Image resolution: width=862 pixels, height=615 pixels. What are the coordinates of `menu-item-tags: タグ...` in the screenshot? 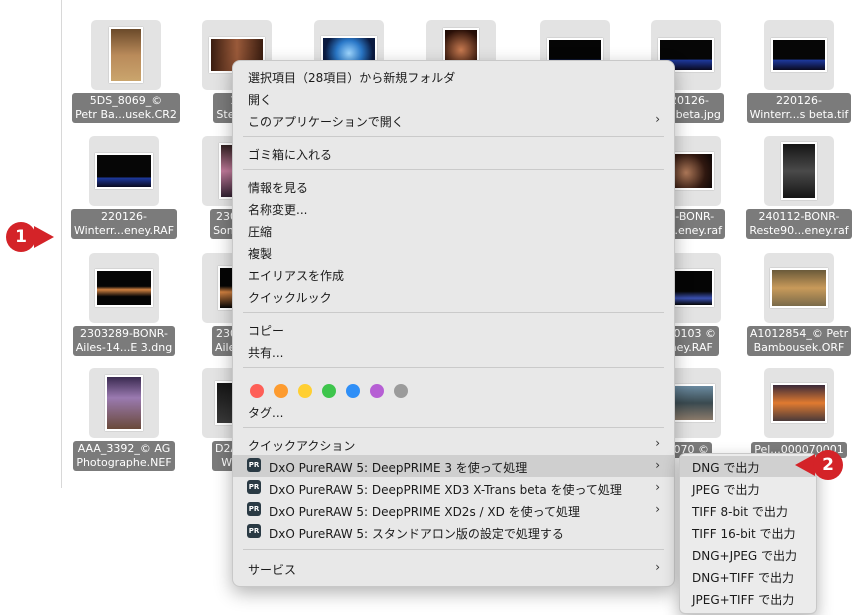 It's located at (453, 411).